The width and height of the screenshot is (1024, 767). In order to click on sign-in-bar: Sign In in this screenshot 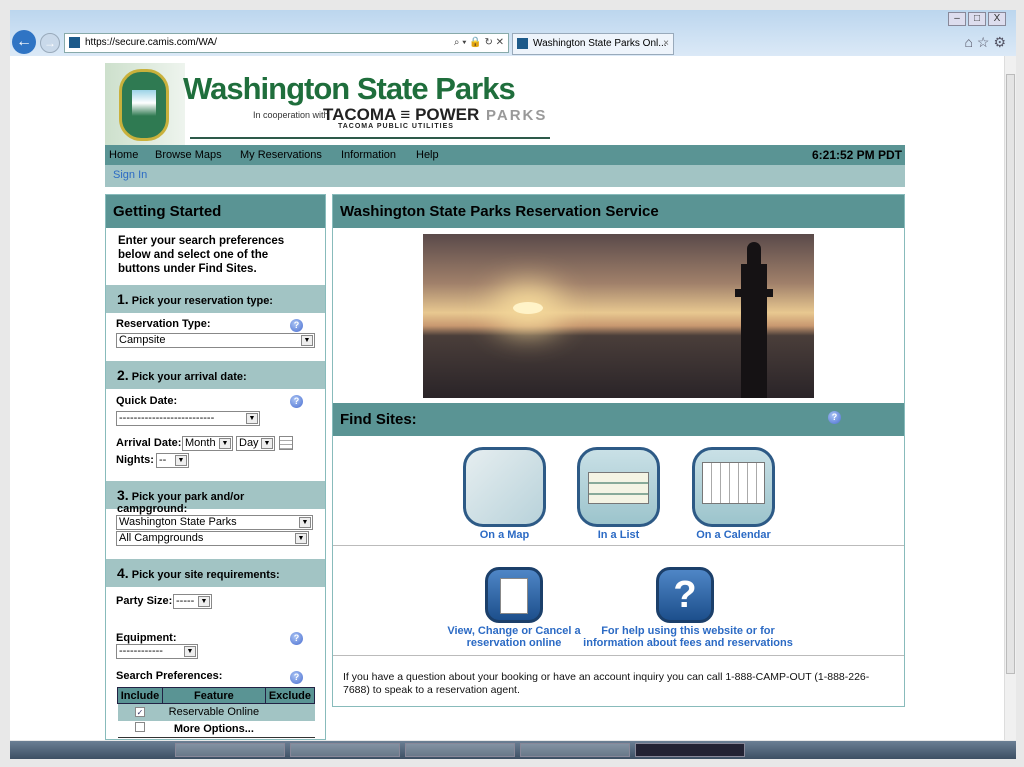, I will do `click(505, 176)`.